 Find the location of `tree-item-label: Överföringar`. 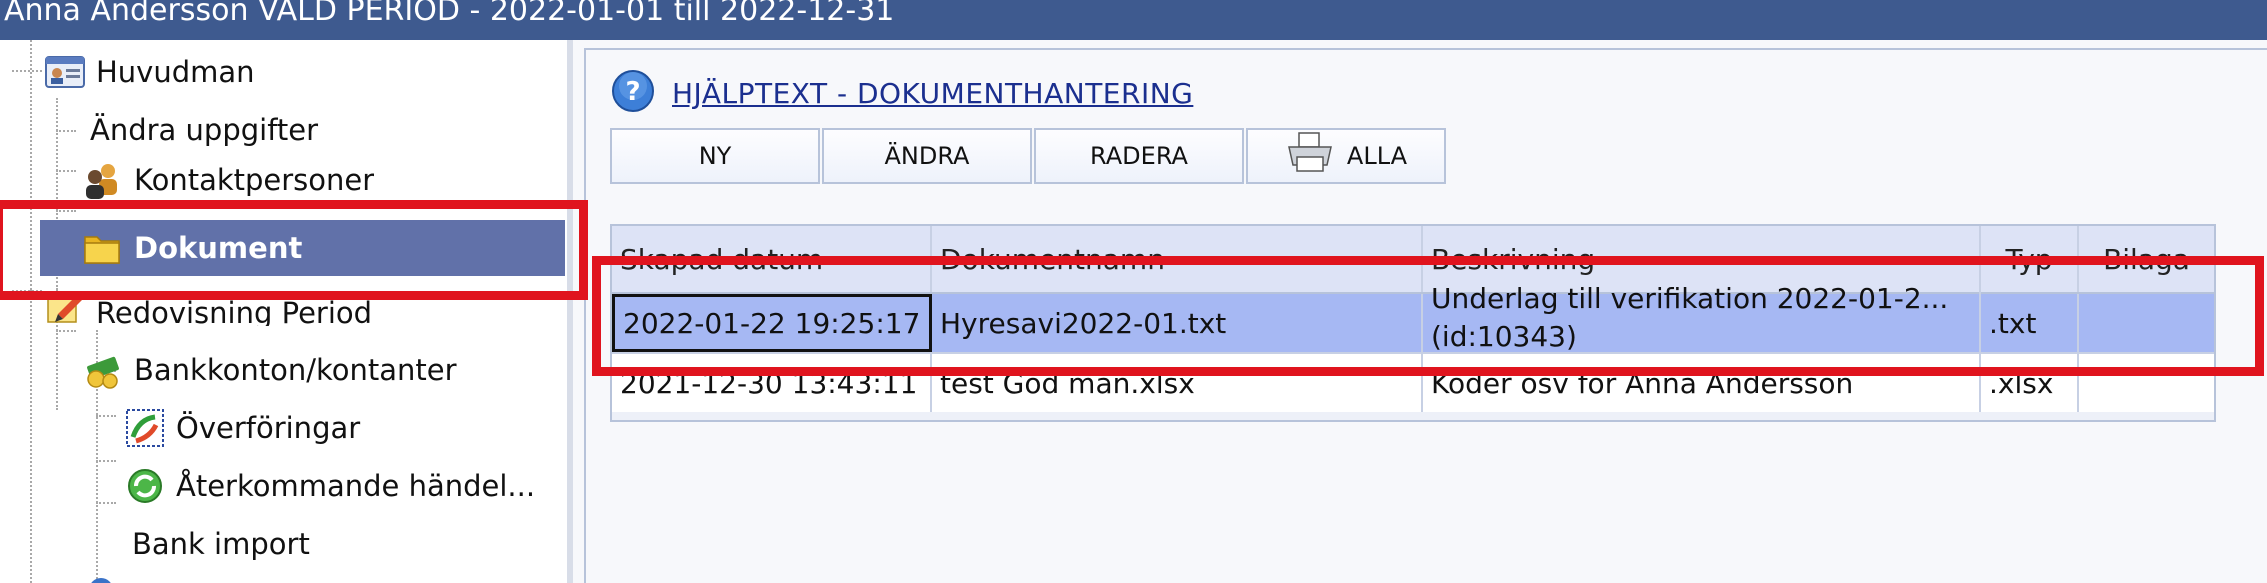

tree-item-label: Överföringar is located at coordinates (268, 428).